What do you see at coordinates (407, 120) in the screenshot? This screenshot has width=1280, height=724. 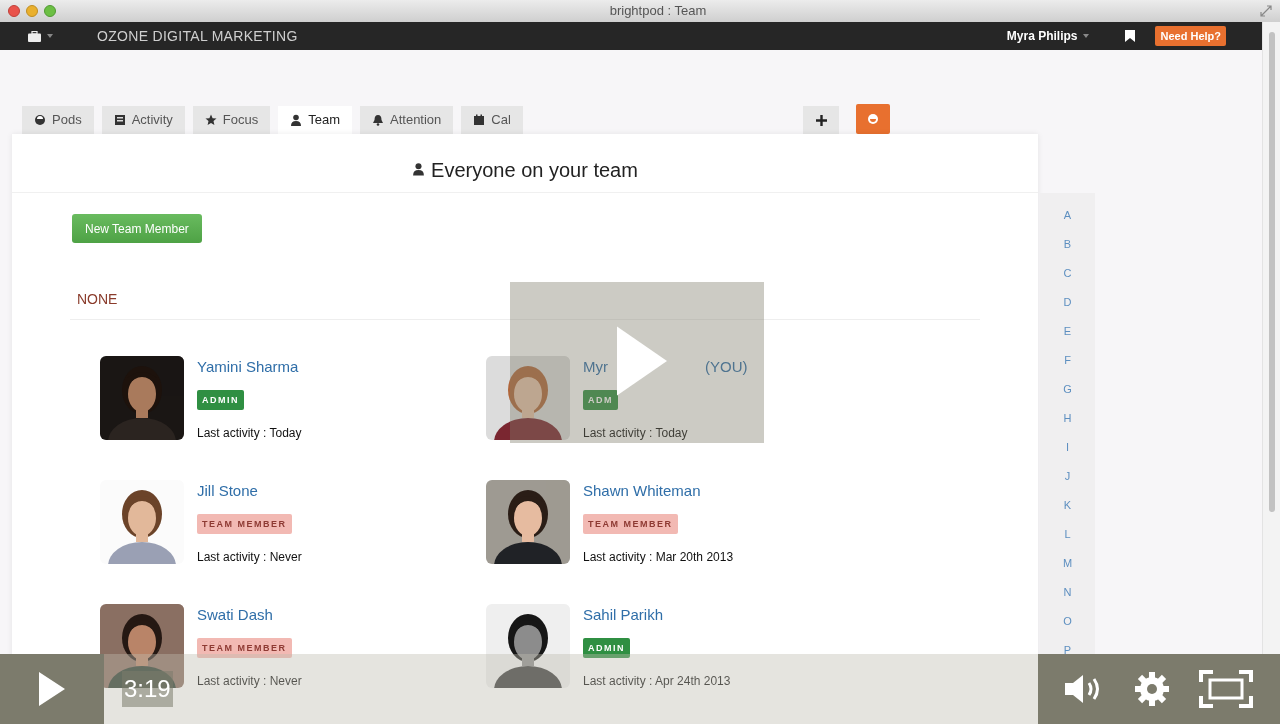 I see `nav-tab: Attention` at bounding box center [407, 120].